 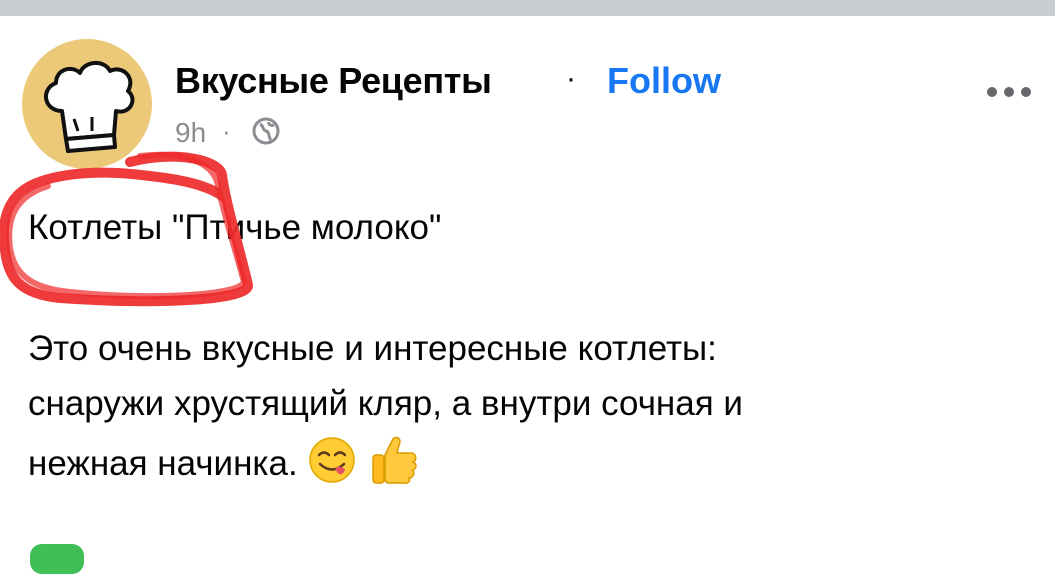 I want to click on post-title: Котлеты "Птичье молоко", so click(x=235, y=227).